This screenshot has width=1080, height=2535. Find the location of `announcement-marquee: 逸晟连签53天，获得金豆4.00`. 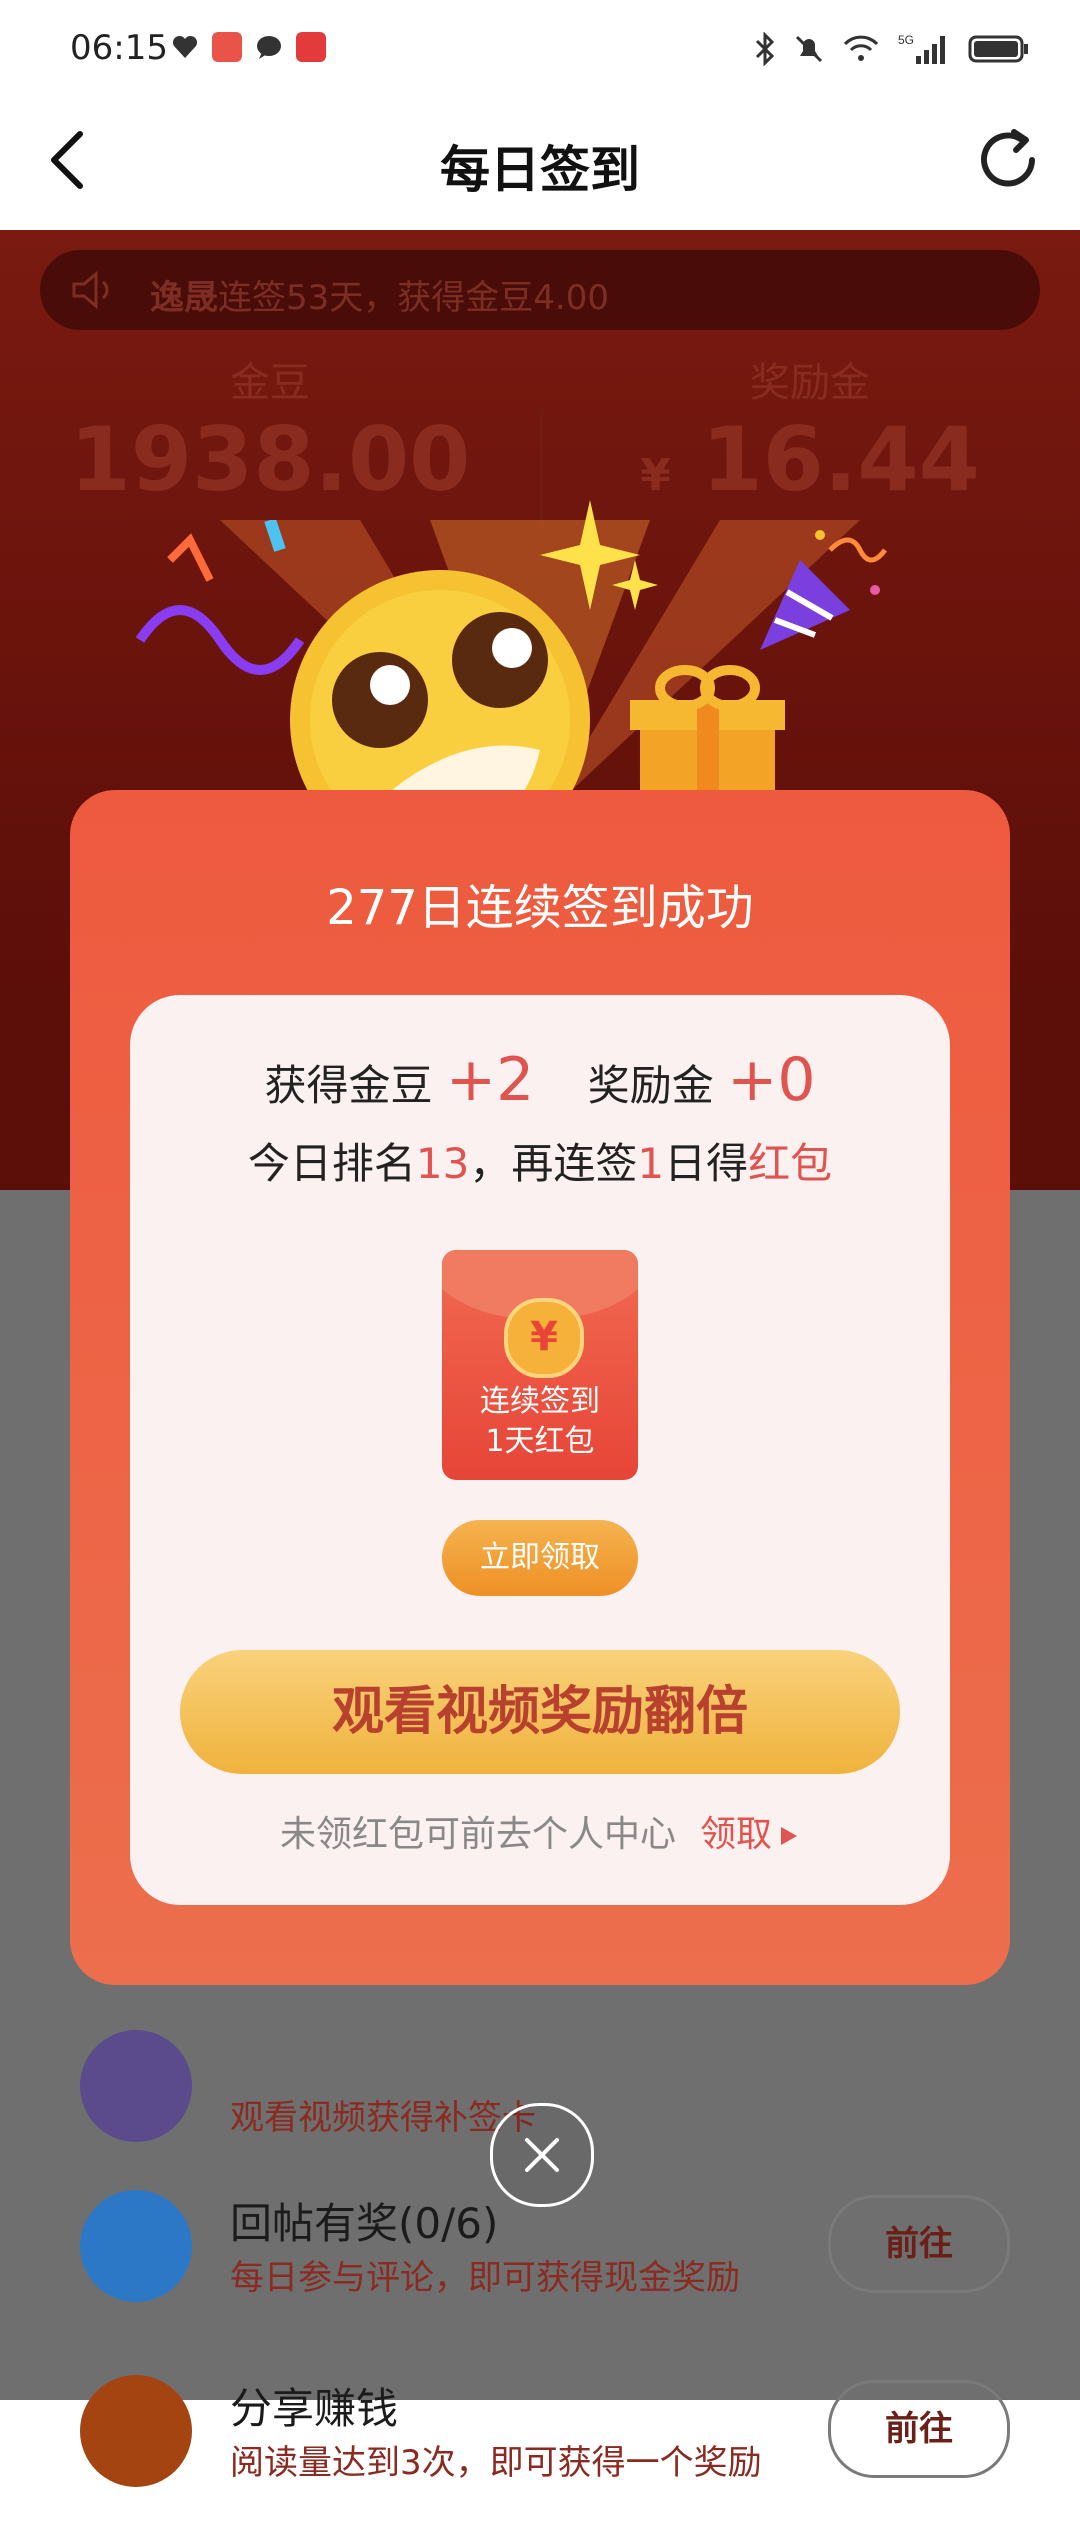

announcement-marquee: 逸晟连签53天，获得金豆4.00 is located at coordinates (540, 290).